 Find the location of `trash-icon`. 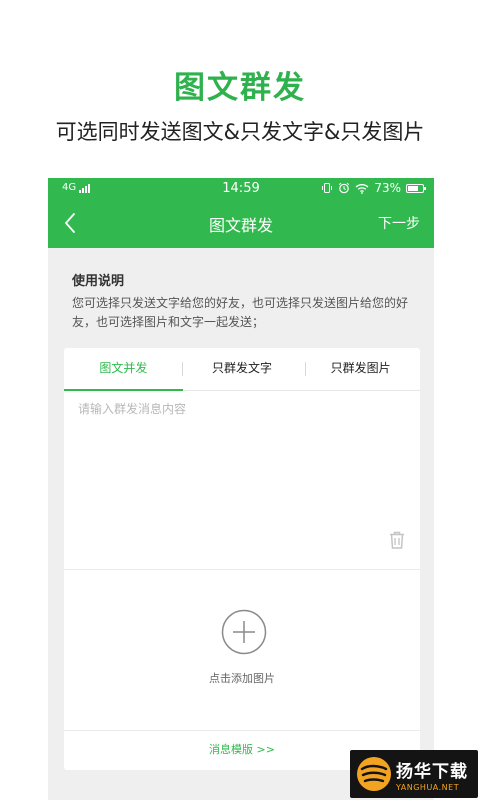

trash-icon is located at coordinates (397, 540).